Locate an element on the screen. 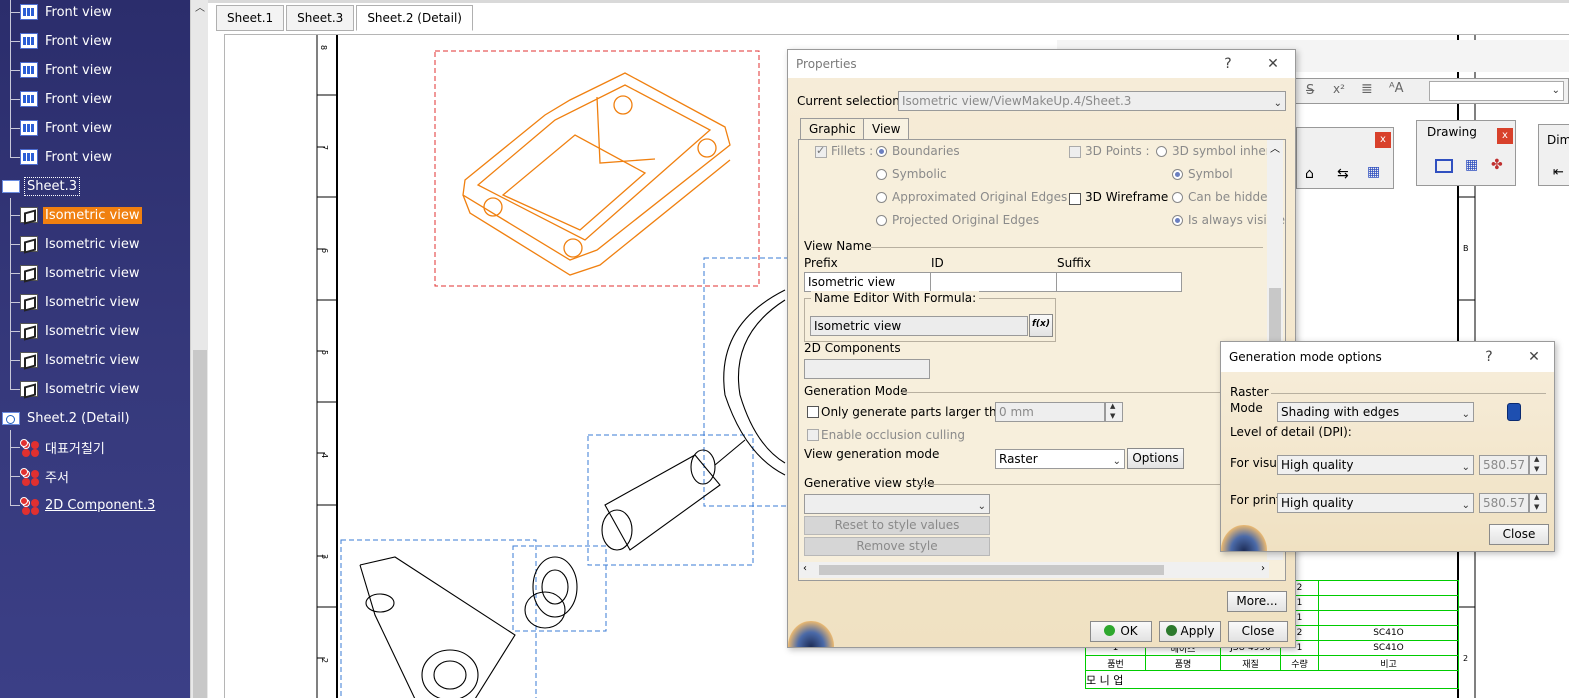 The image size is (1569, 698). text-size-icon: ᴬA is located at coordinates (1396, 88).